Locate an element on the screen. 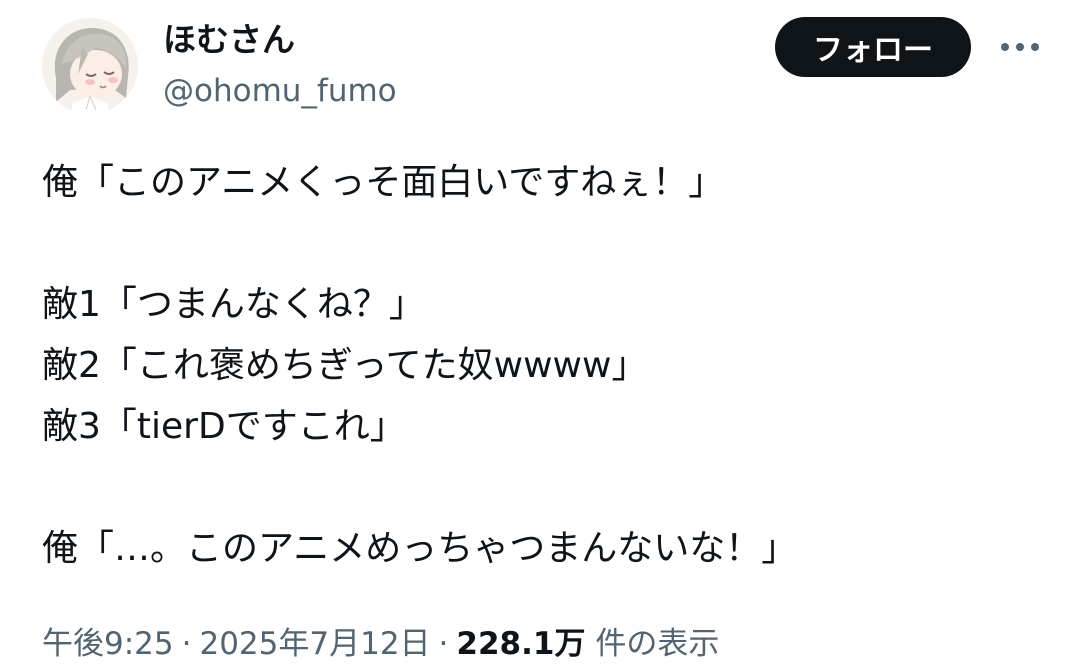 The height and width of the screenshot is (668, 1080). tweet-line: 俺「…。このアニメめっちゃつまんないな！」 is located at coordinates (420, 548).